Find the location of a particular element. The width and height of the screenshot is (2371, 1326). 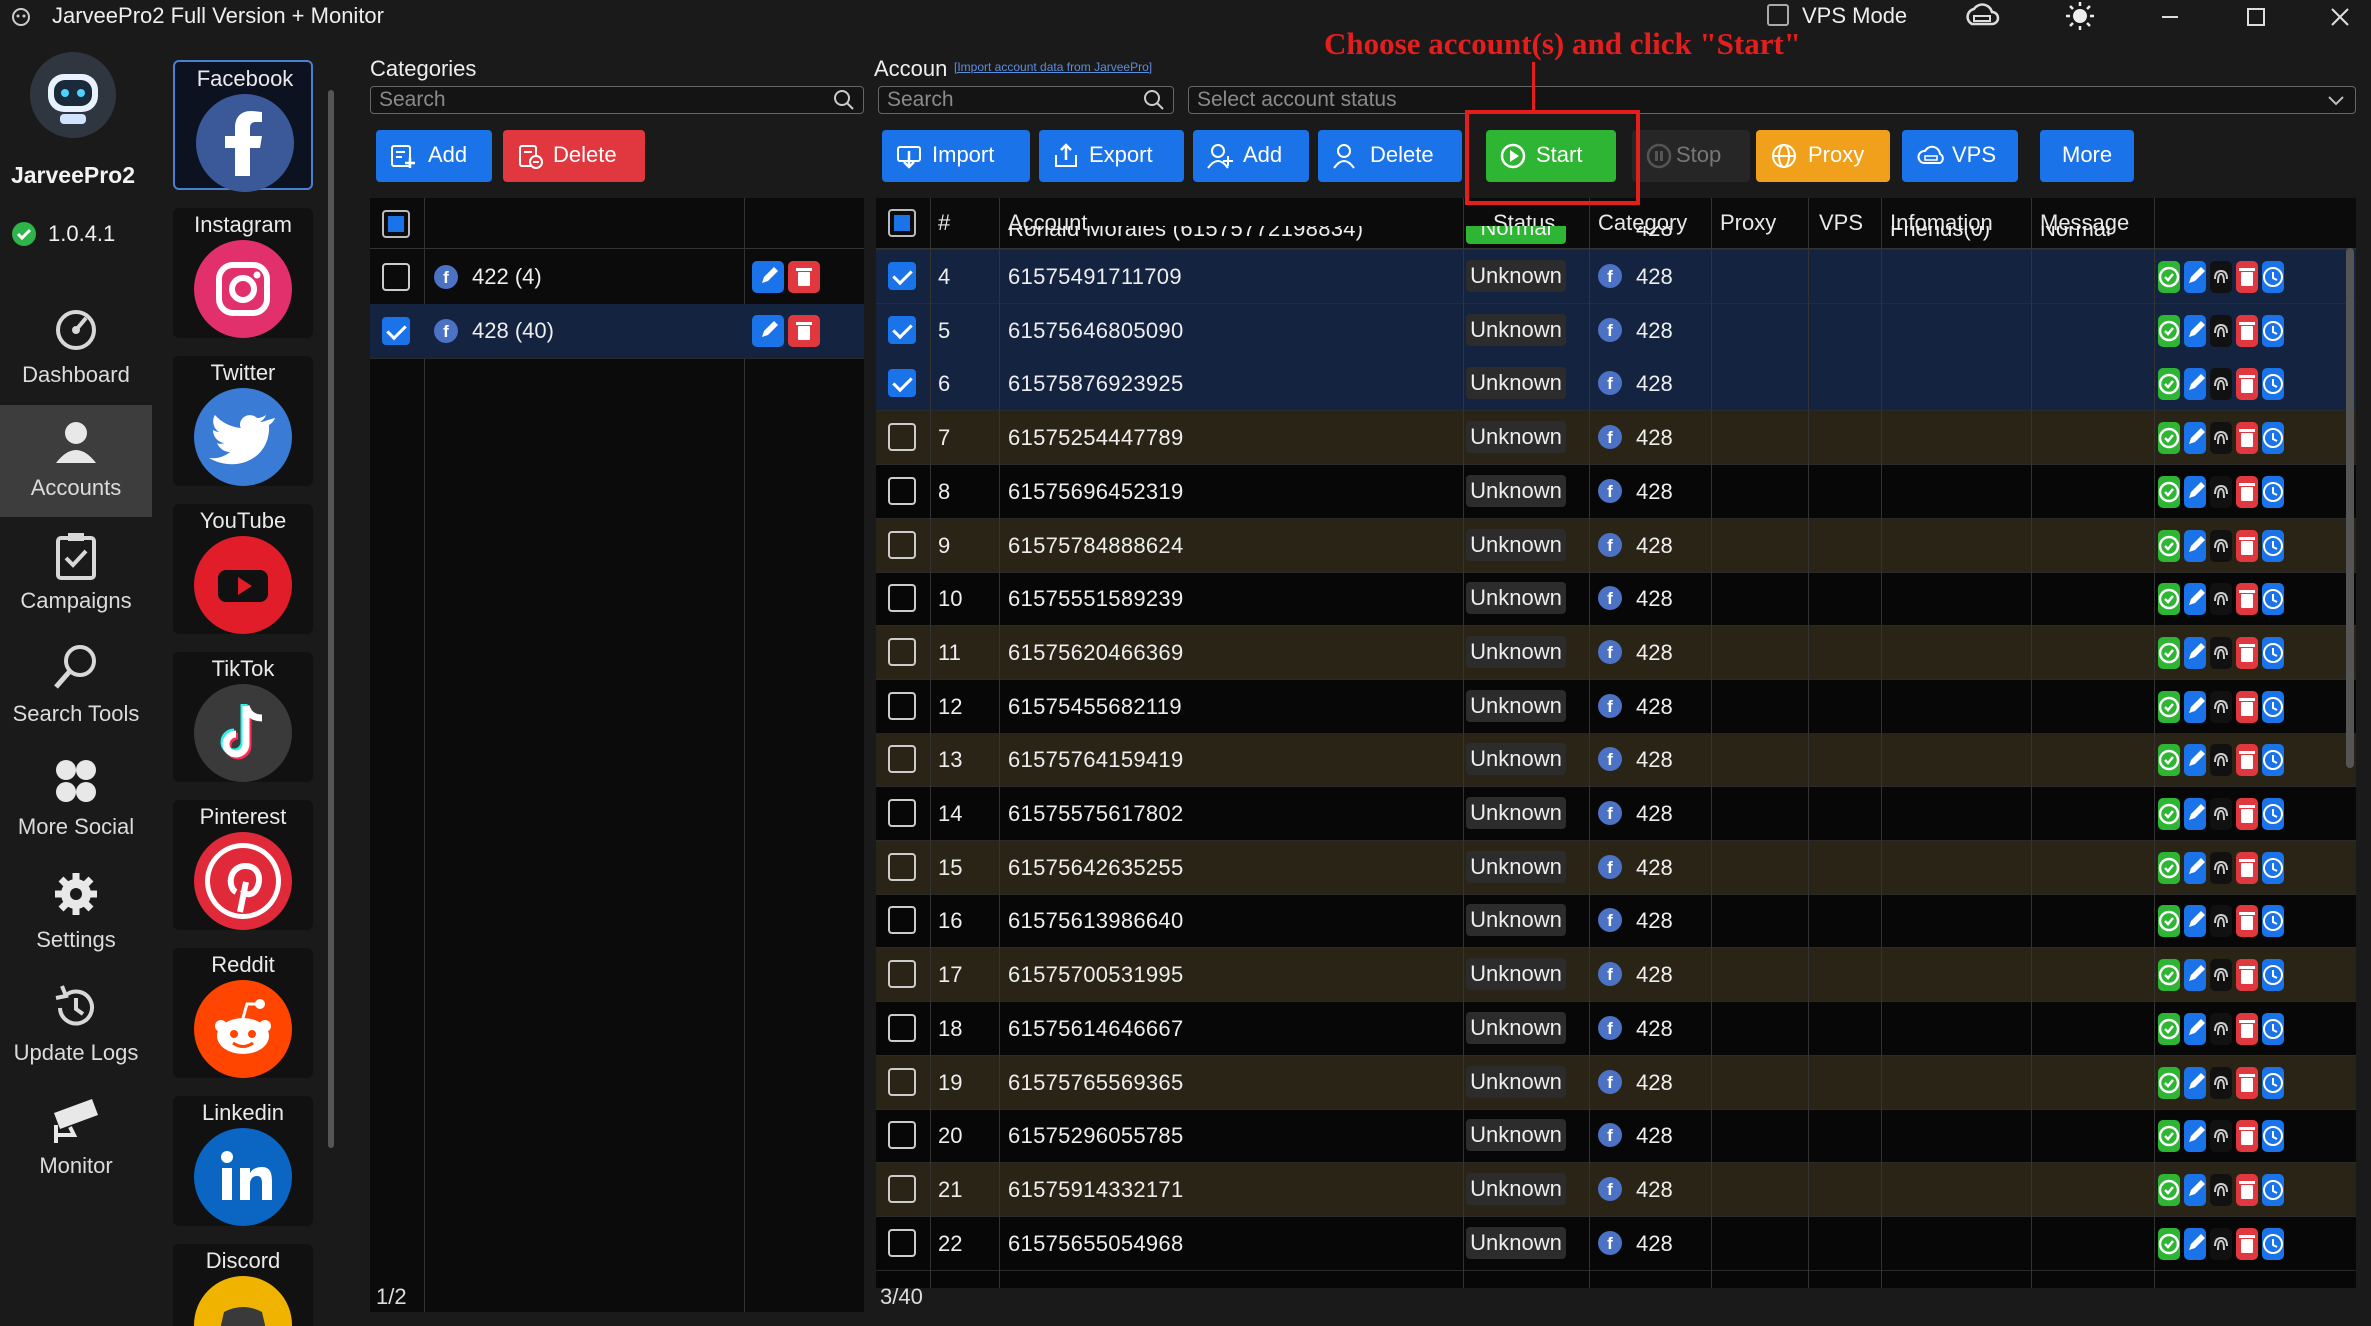

category-delete-button: Delete is located at coordinates (574, 156).